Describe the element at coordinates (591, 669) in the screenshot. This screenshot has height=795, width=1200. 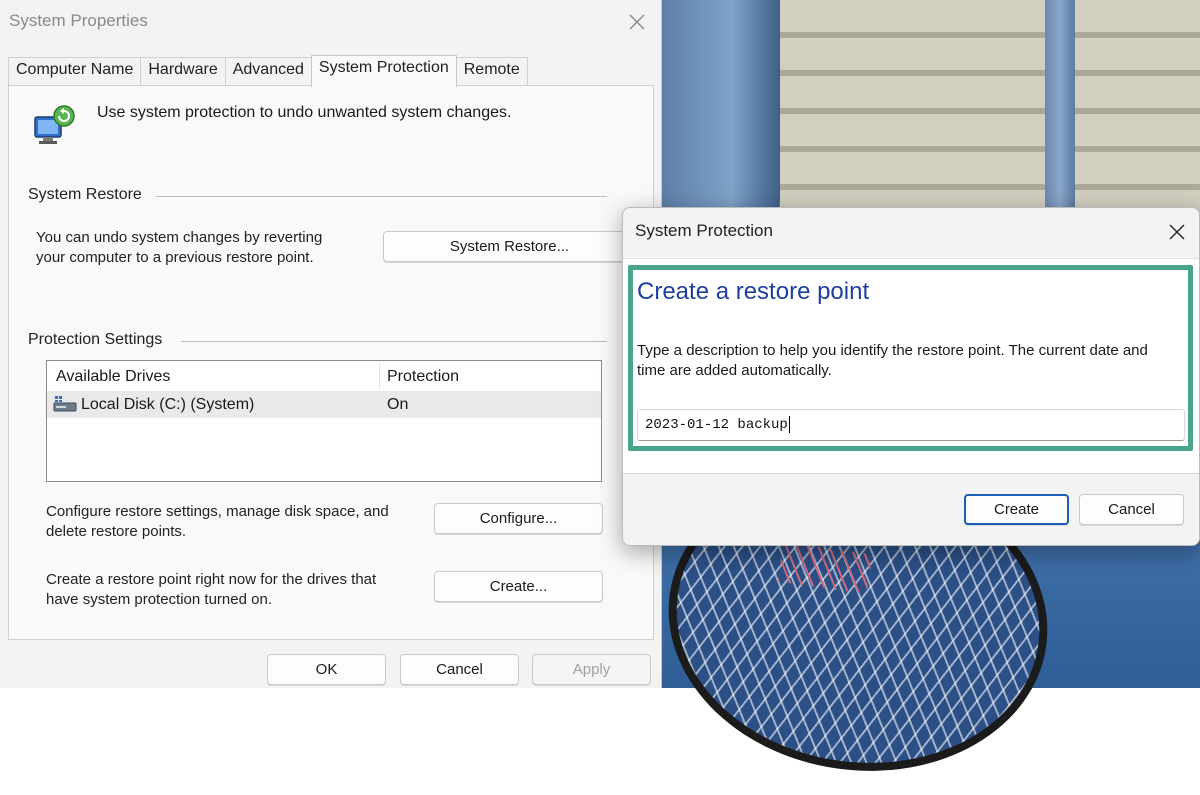
I see `apply-button: Apply` at that location.